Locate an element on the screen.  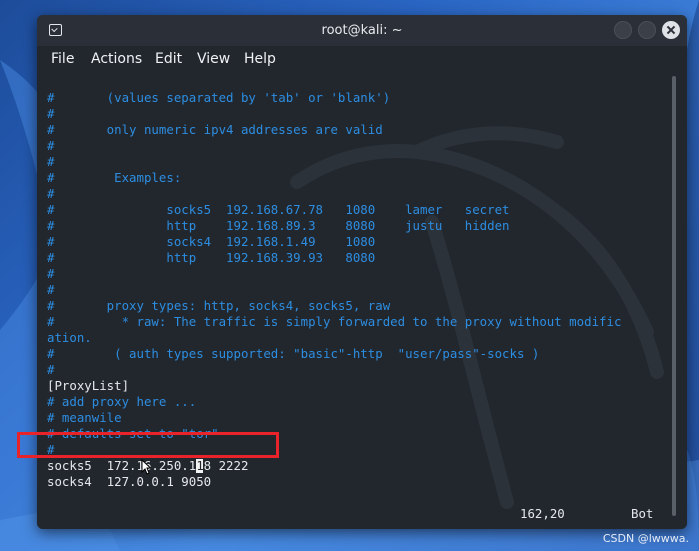
mouse-pointer-icon is located at coordinates (146, 467).